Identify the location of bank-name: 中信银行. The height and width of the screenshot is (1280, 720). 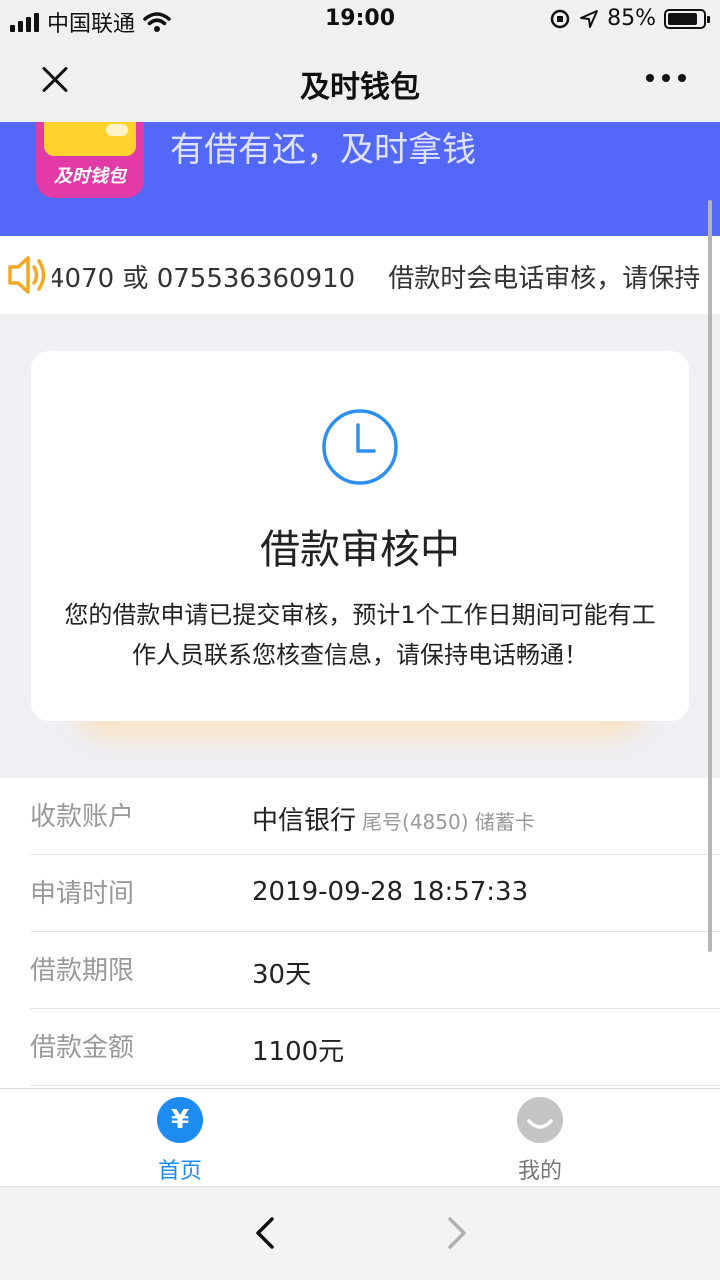
(304, 821).